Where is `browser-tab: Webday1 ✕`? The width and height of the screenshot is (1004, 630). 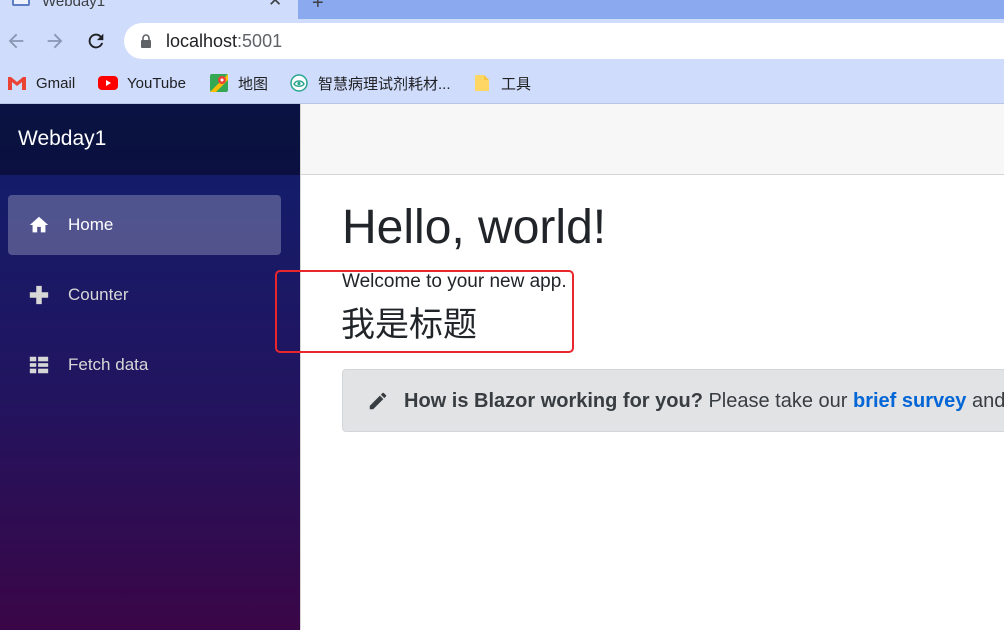 browser-tab: Webday1 ✕ is located at coordinates (149, 9).